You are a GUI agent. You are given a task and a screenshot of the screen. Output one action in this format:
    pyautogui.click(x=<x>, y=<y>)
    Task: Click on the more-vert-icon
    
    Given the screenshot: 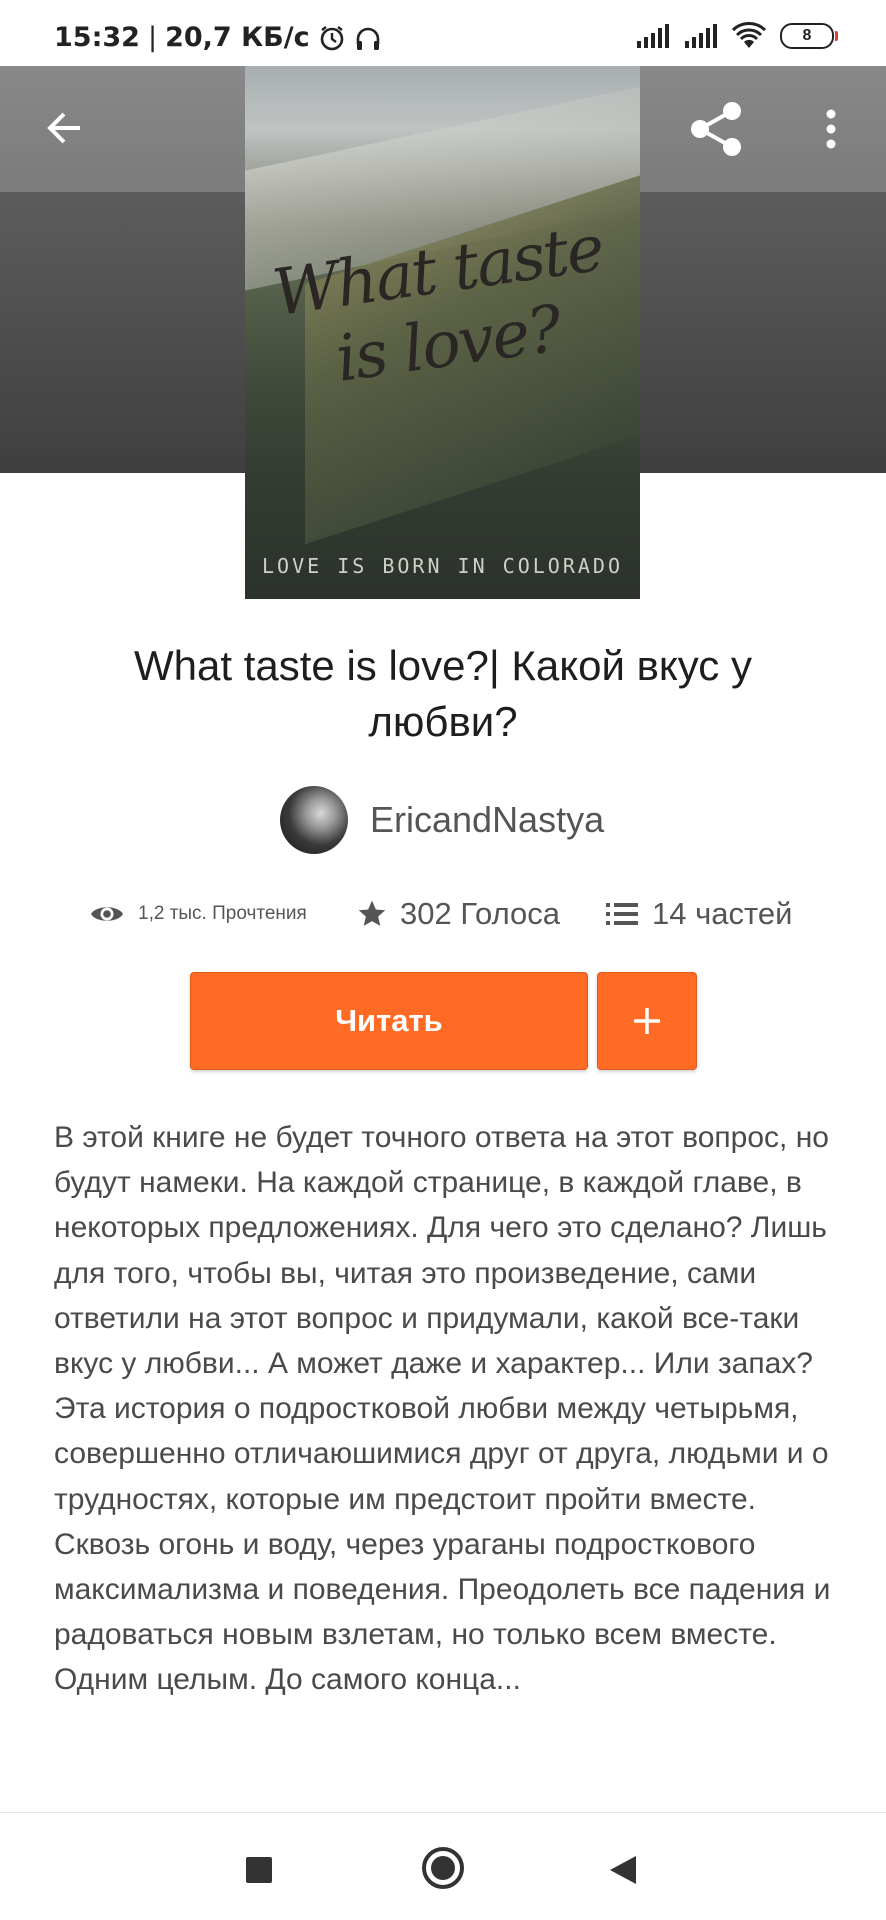 What is the action you would take?
    pyautogui.click(x=831, y=129)
    